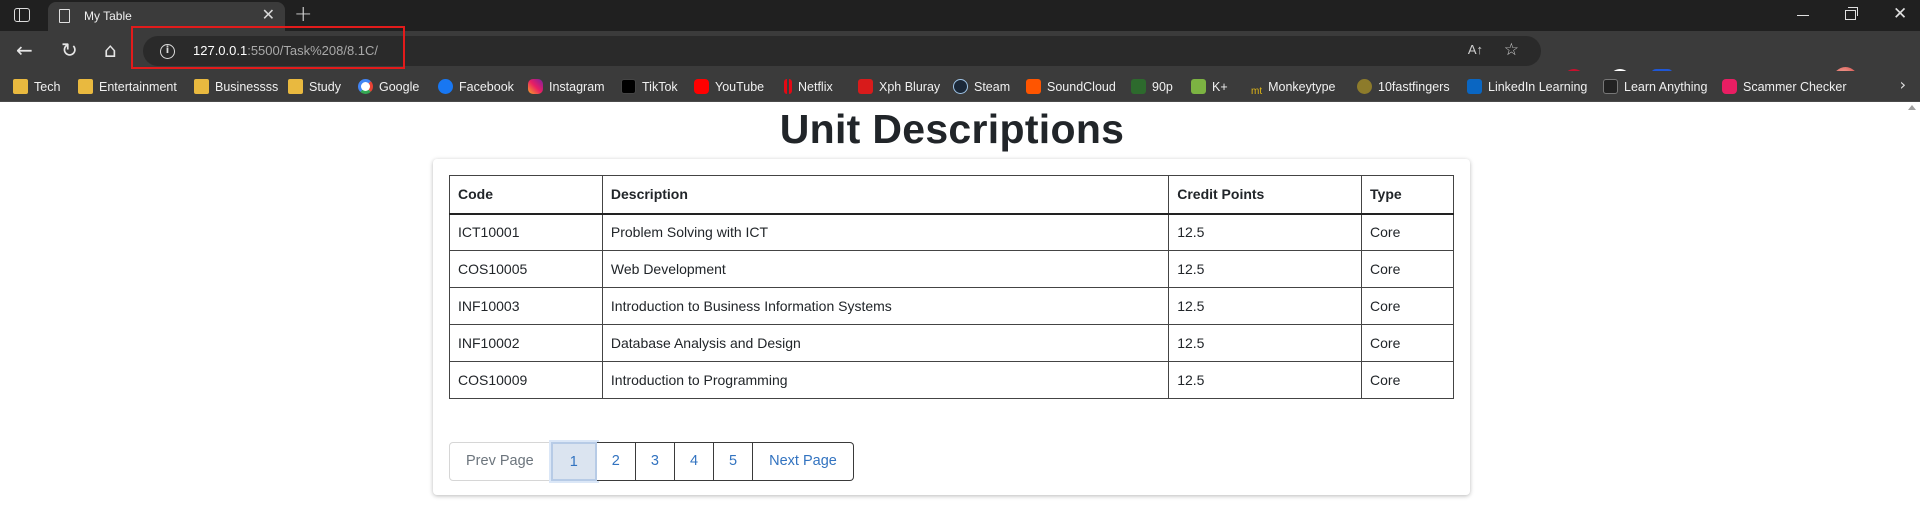  Describe the element at coordinates (1527, 87) in the screenshot. I see `bookmark-linkedin-learning: LinkedIn Learning` at that location.